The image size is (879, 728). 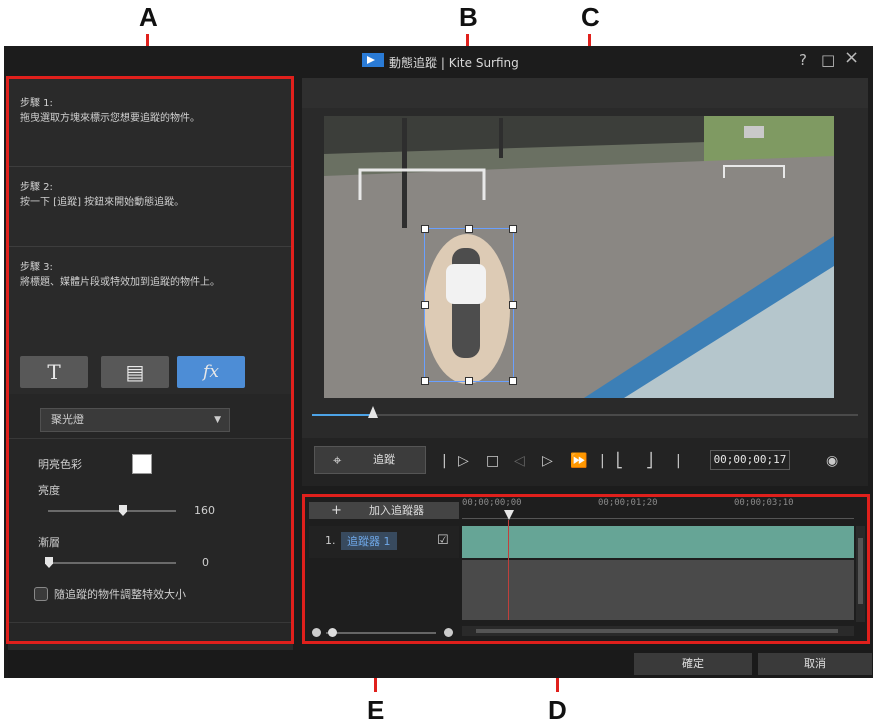 I want to click on dialog-buttons: 確定 取消, so click(x=440, y=664).